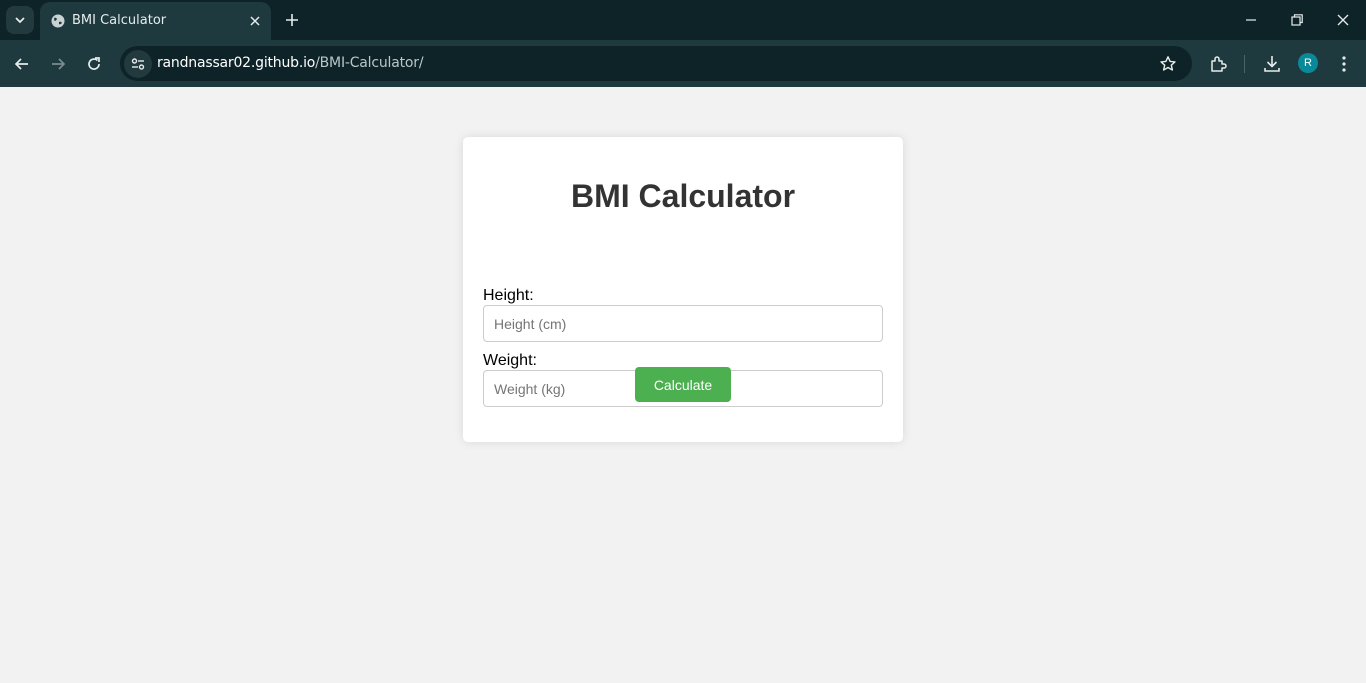 The image size is (1366, 683). I want to click on minimize-icon, so click(1251, 20).